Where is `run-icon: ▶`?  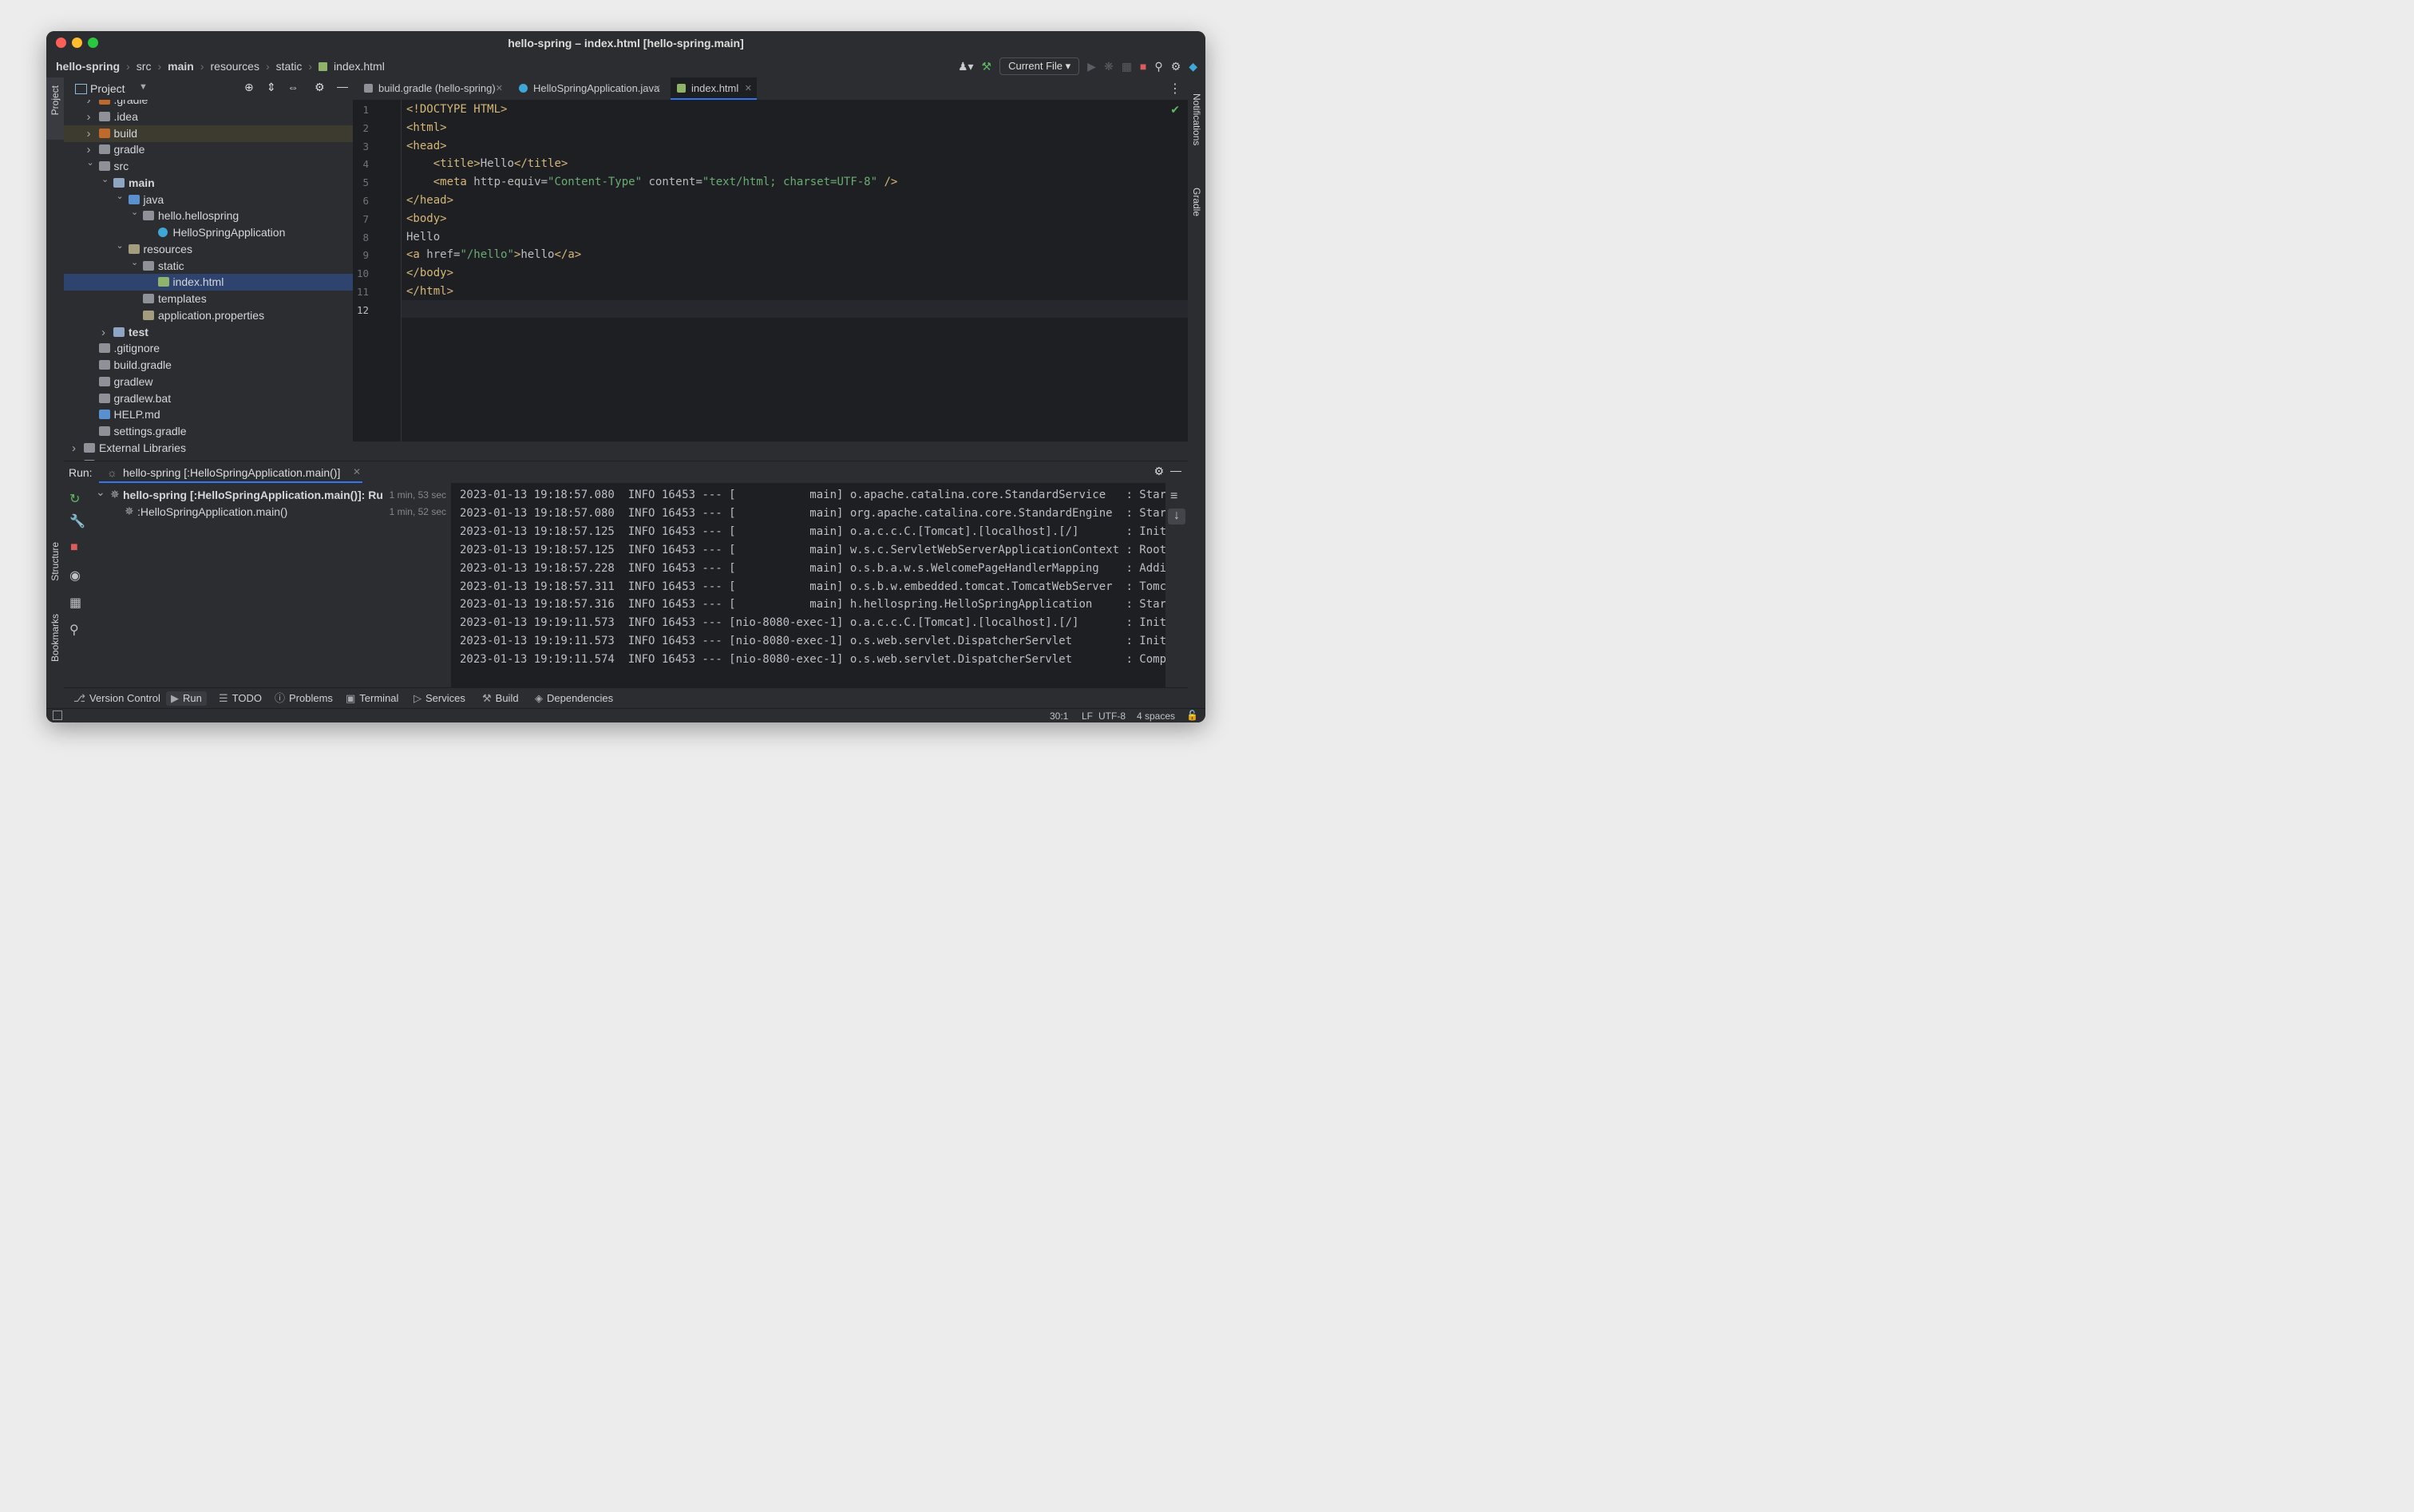 run-icon: ▶ is located at coordinates (1091, 66).